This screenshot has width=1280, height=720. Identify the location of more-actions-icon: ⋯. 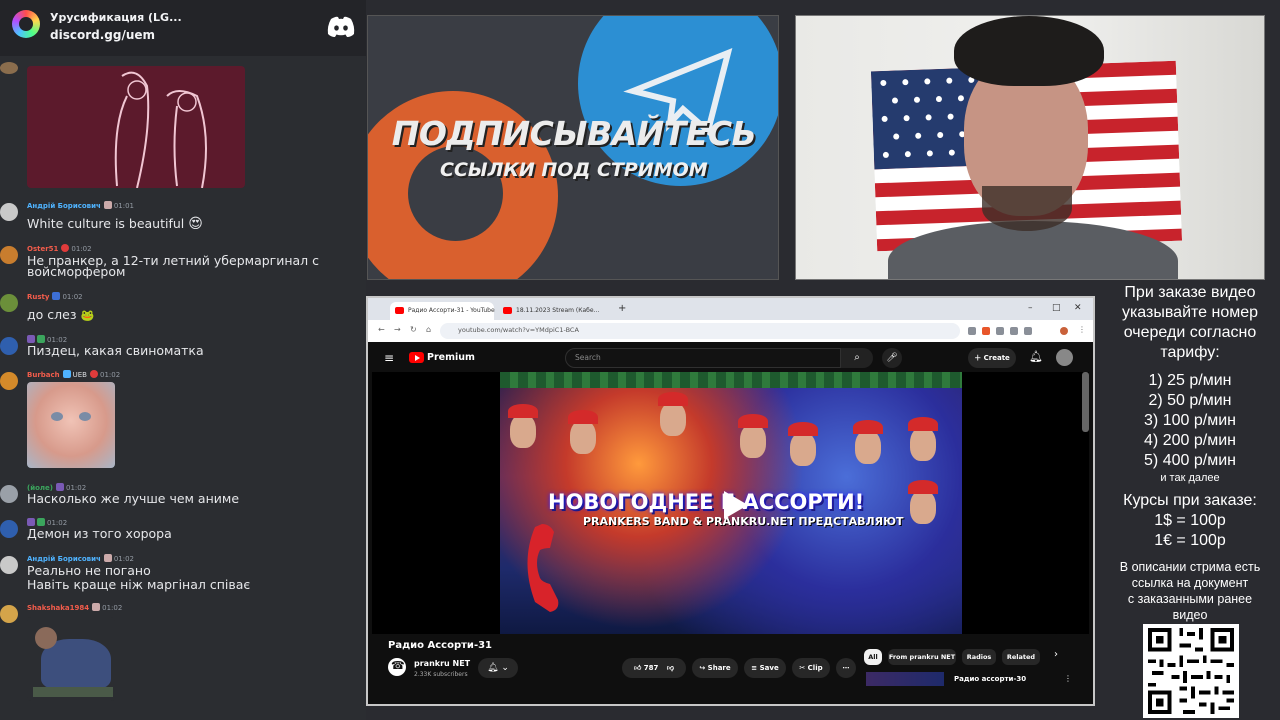
(846, 668).